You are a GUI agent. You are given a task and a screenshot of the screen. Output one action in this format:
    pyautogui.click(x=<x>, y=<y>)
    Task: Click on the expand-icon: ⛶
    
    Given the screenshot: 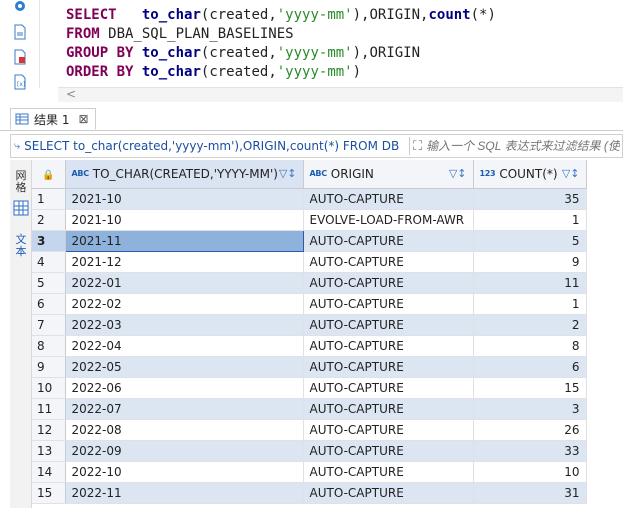 What is the action you would take?
    pyautogui.click(x=417, y=146)
    